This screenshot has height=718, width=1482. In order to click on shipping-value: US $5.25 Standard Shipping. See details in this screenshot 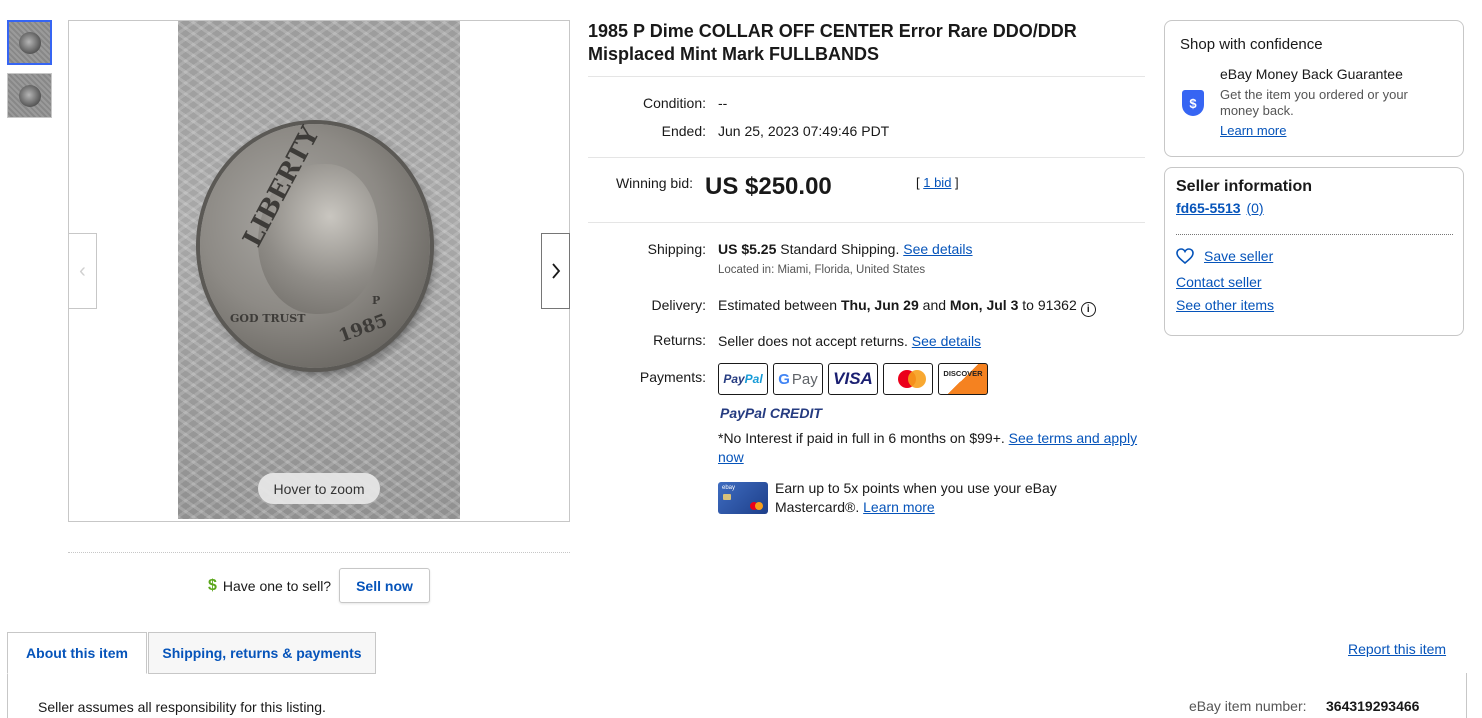, I will do `click(845, 249)`.